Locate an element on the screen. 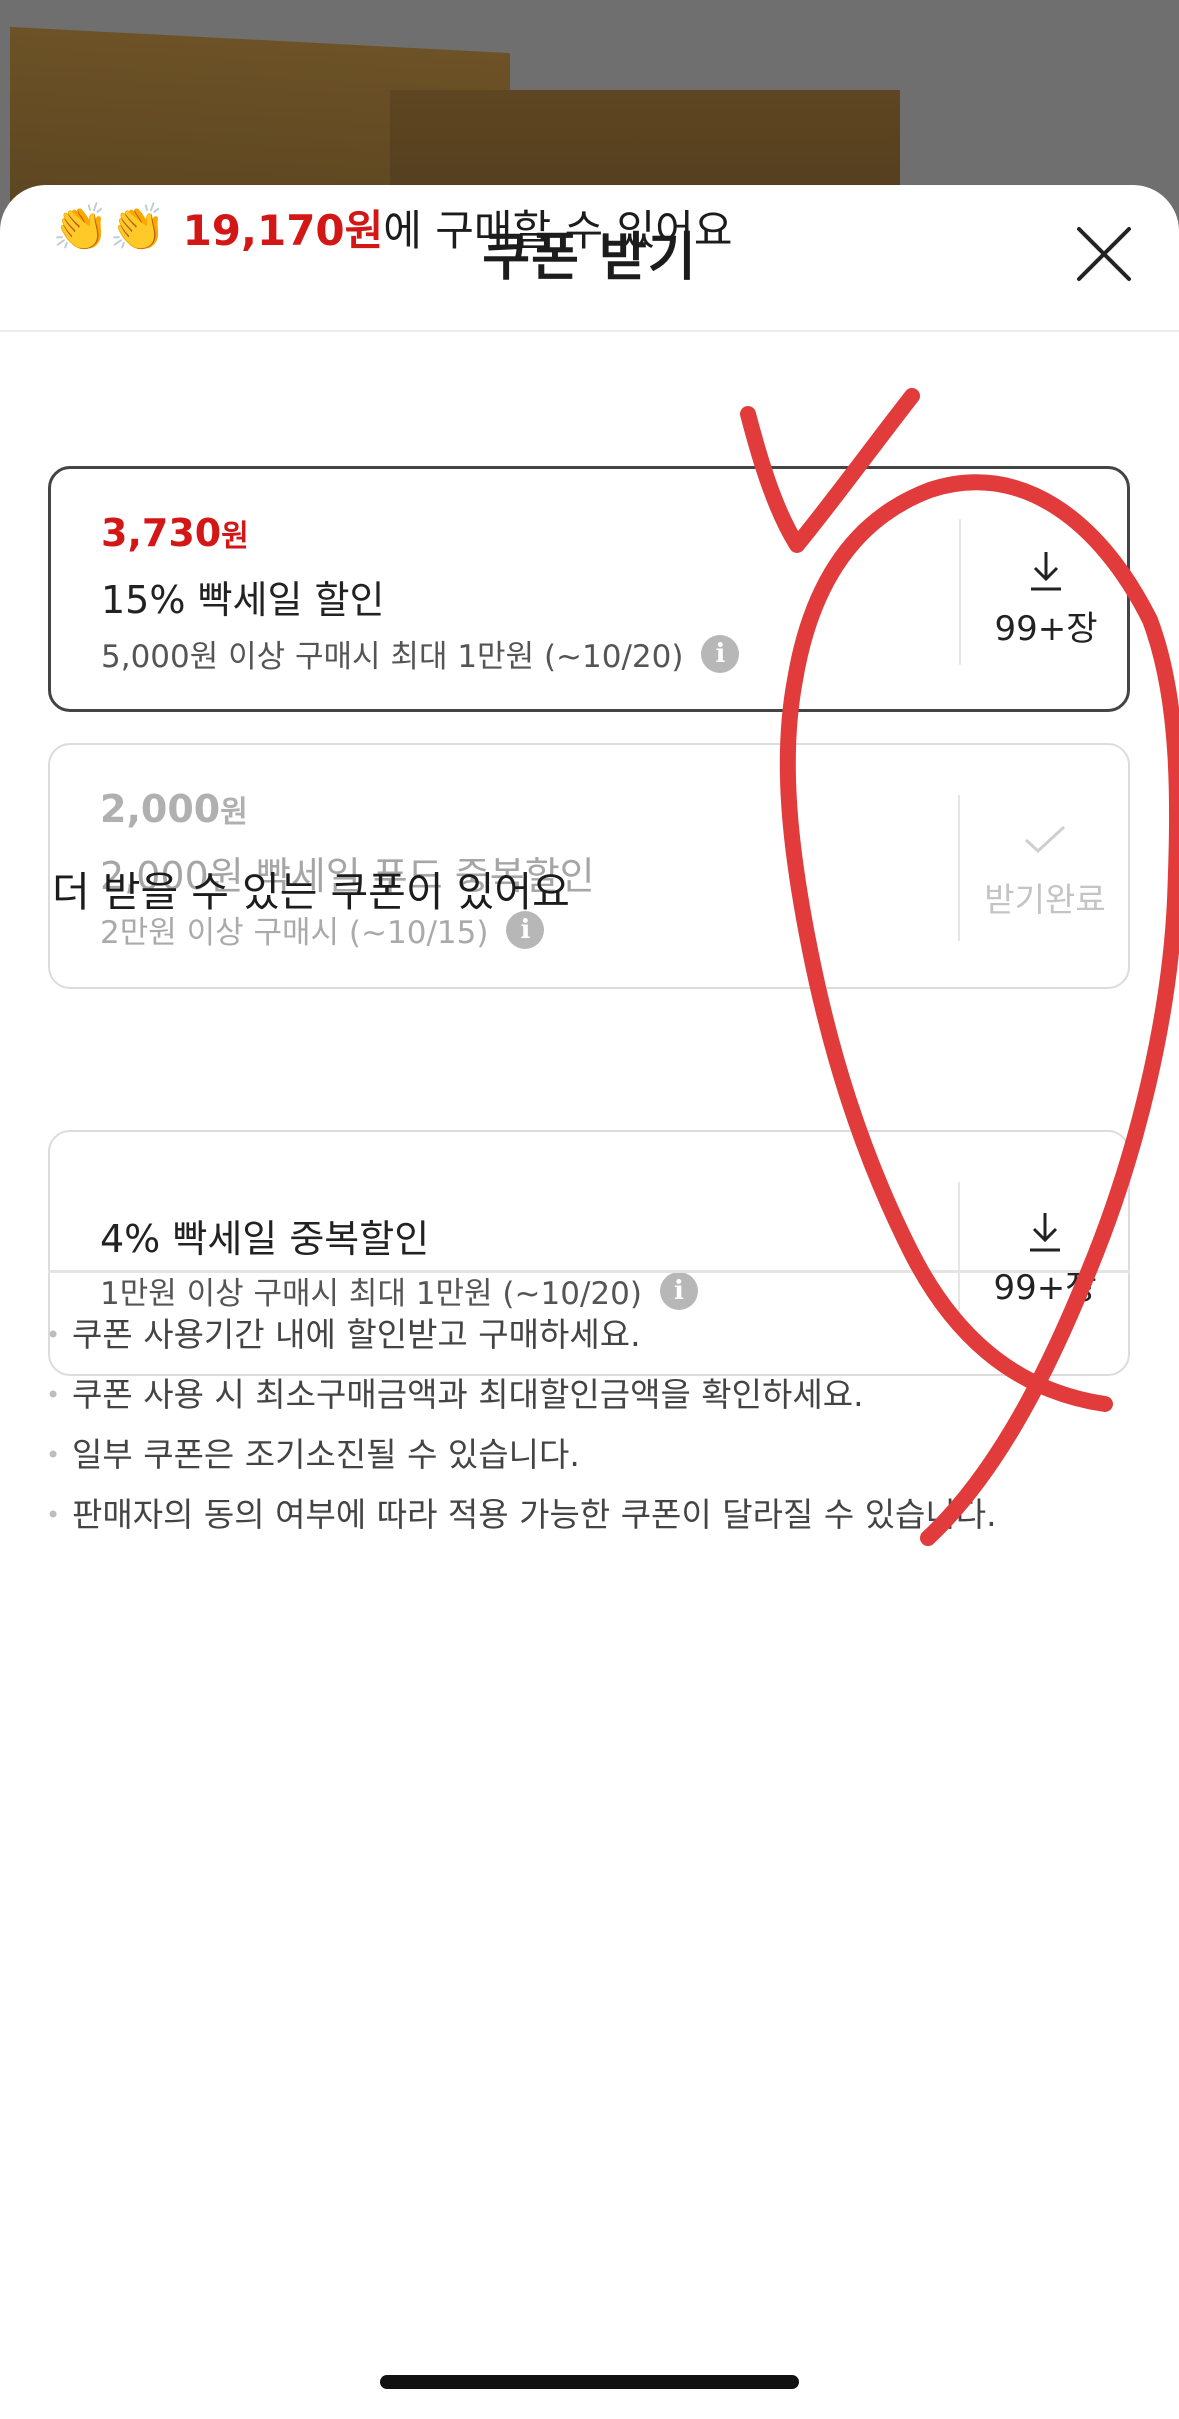 The height and width of the screenshot is (2419, 1179). note-text: 판매자의 동의 여부에 따라 적용 가능한 쿠폰이 달라질 수 있습니다. is located at coordinates (534, 1514).